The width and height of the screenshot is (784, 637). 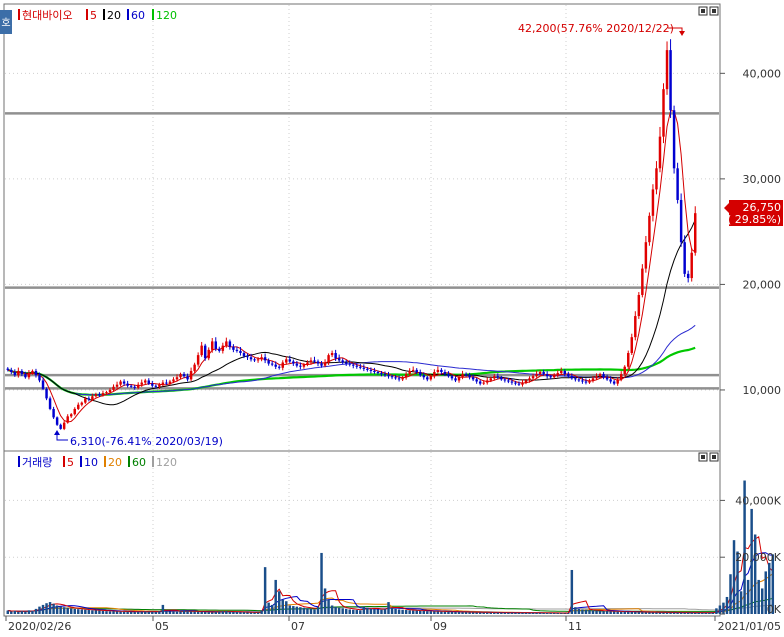 I want to click on legend-vol-ma10: 10, so click(x=91, y=462).